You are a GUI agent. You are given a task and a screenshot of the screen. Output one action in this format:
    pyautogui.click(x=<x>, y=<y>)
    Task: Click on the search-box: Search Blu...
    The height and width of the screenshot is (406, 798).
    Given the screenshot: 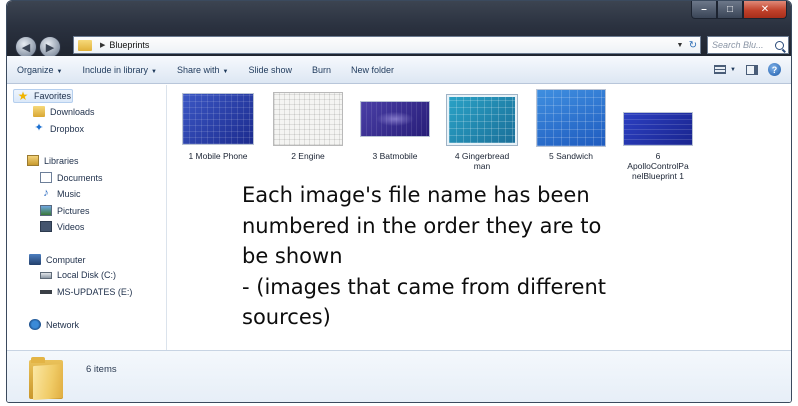 What is the action you would take?
    pyautogui.click(x=748, y=45)
    